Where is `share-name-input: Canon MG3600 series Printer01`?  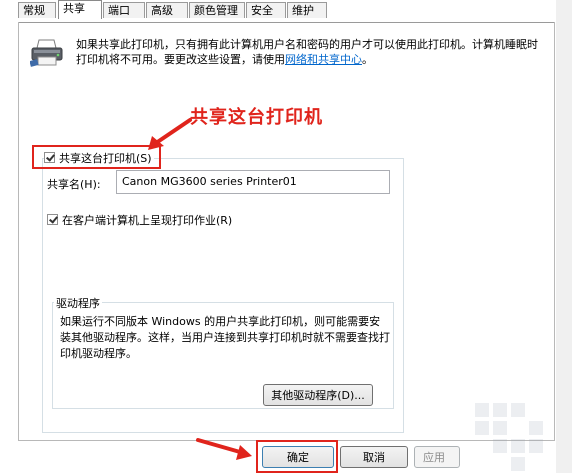 share-name-input: Canon MG3600 series Printer01 is located at coordinates (253, 182).